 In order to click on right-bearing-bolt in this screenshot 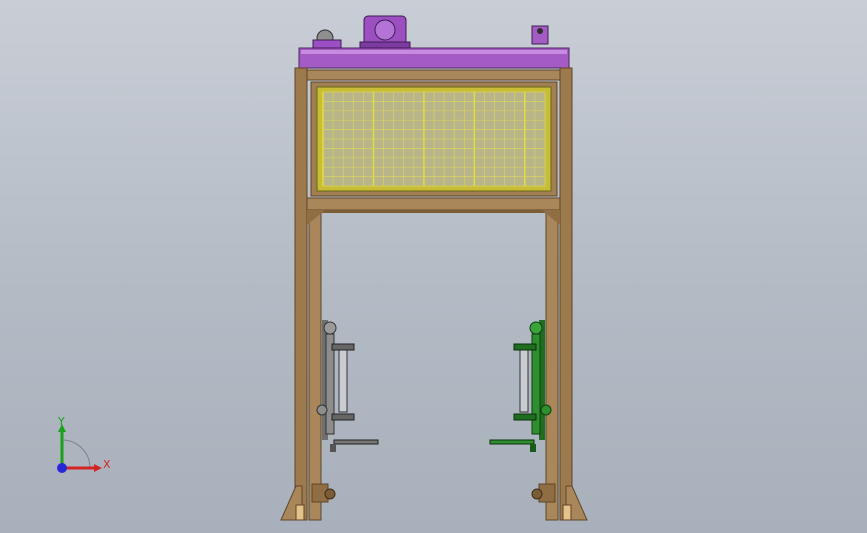, I will do `click(540, 31)`.